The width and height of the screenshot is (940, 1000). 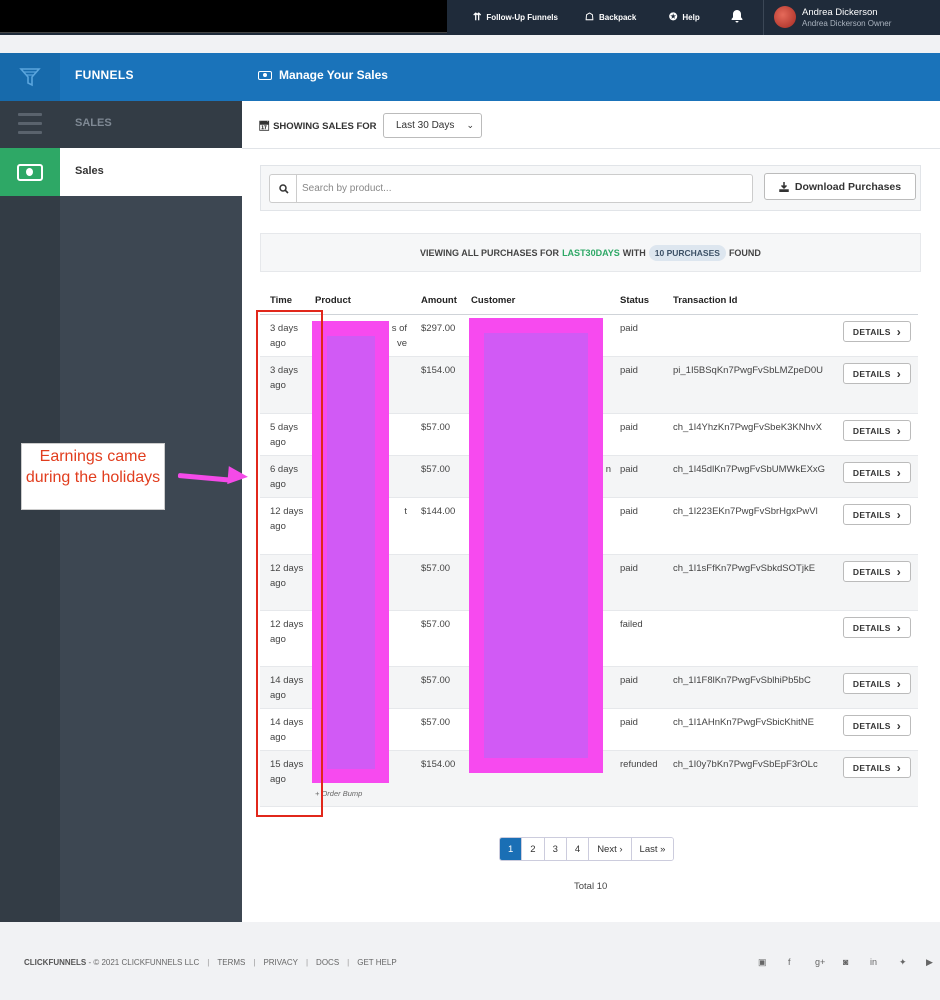 I want to click on cash-icon, so click(x=30, y=172).